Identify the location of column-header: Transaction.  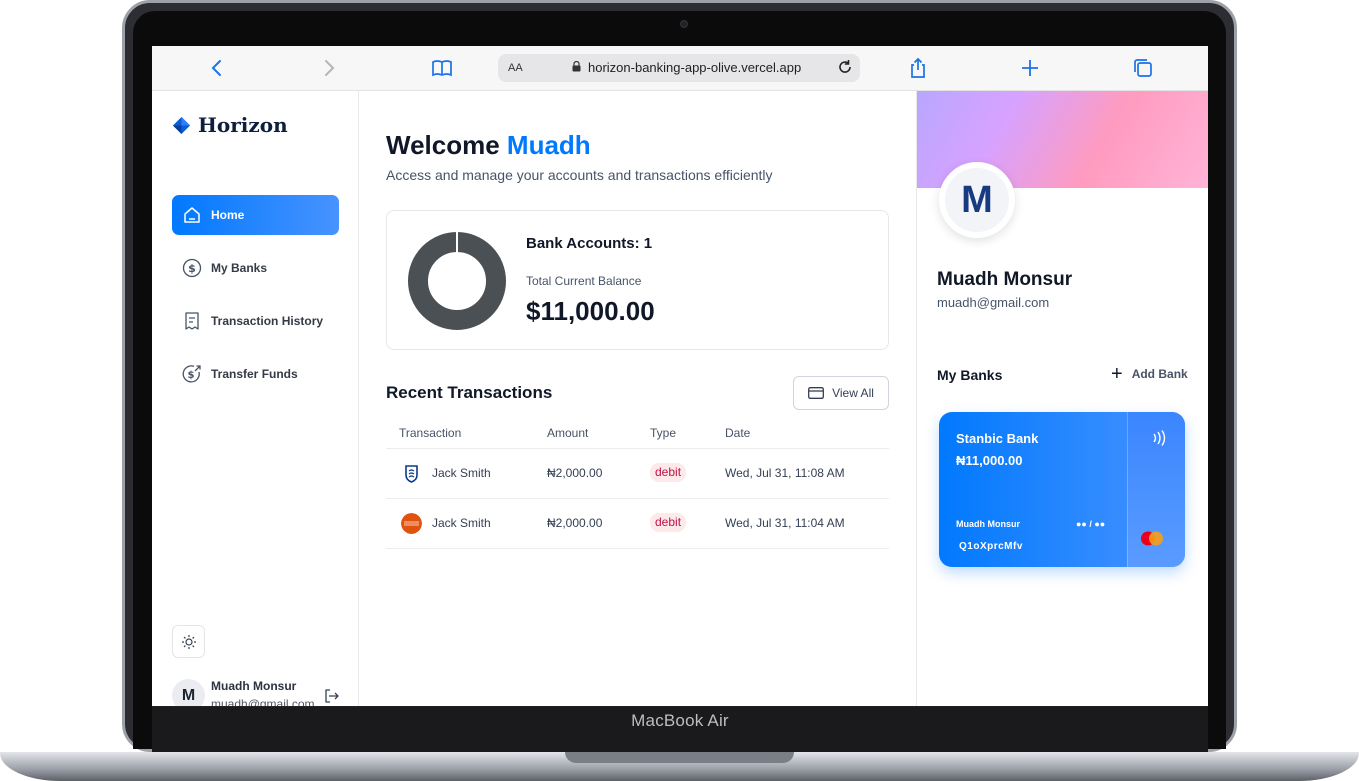
(430, 433).